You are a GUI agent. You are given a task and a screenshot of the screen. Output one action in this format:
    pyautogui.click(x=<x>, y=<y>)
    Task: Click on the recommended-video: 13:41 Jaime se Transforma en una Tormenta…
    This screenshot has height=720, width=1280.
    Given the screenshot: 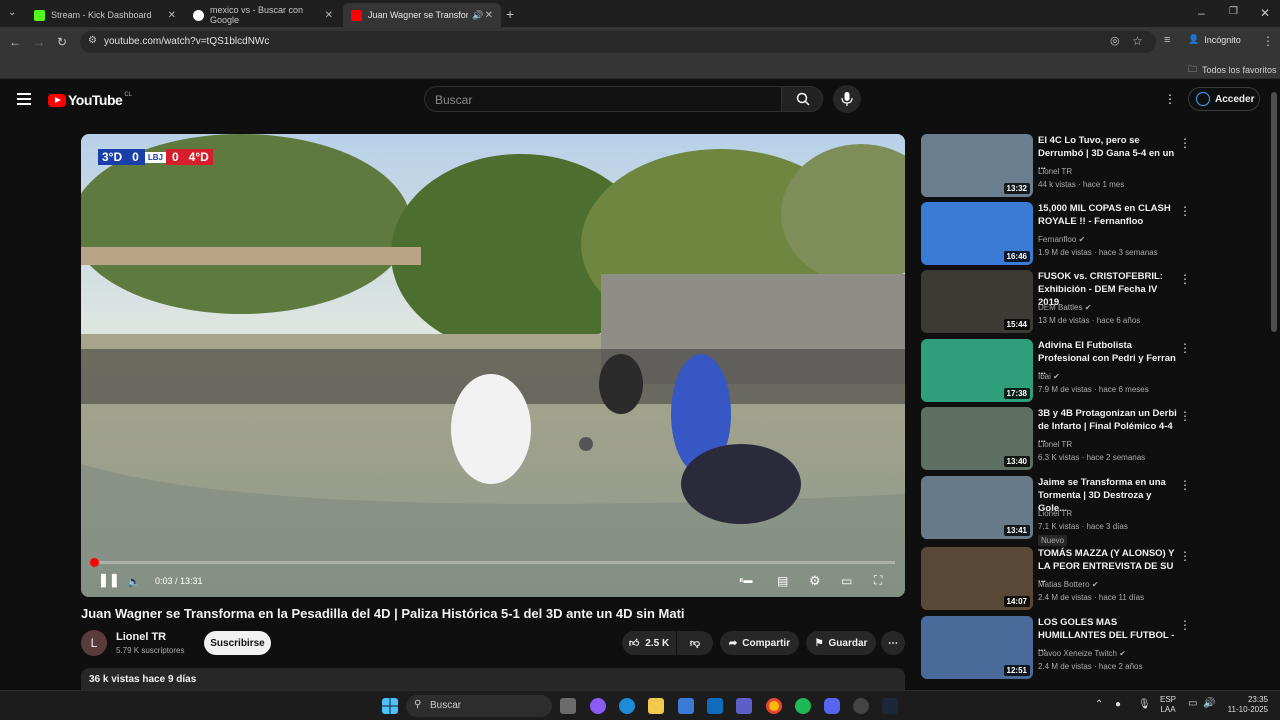 What is the action you would take?
    pyautogui.click(x=1091, y=511)
    